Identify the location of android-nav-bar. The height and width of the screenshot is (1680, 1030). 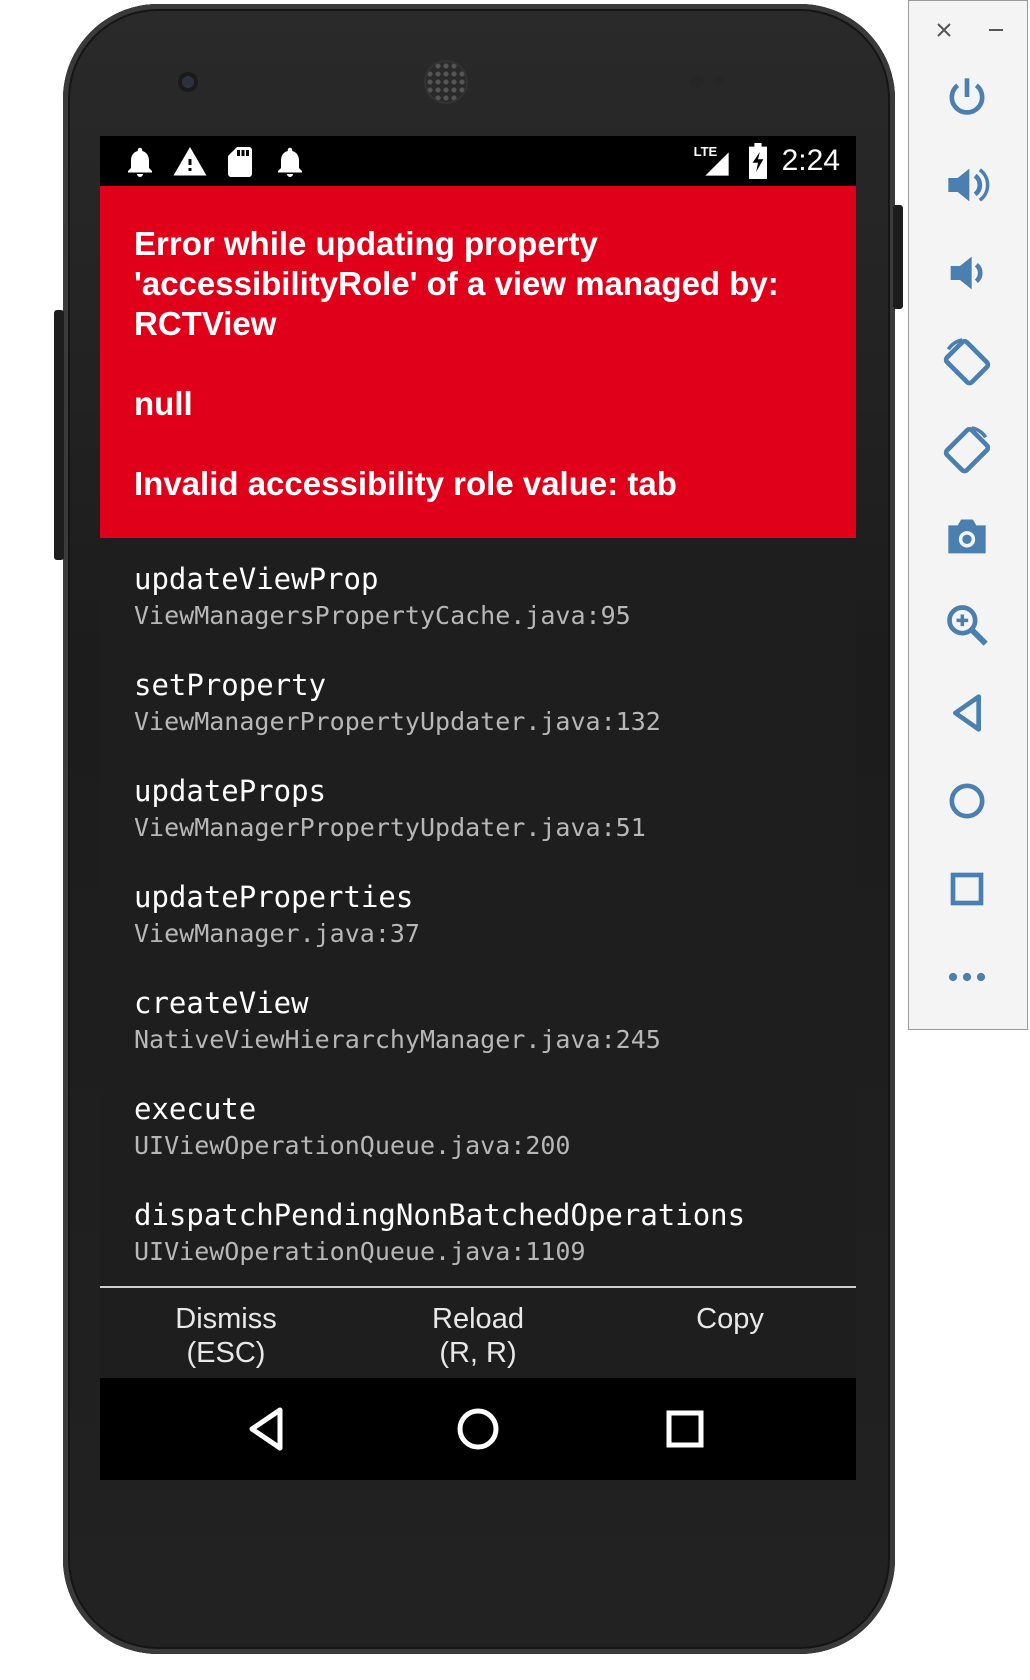
(478, 1429).